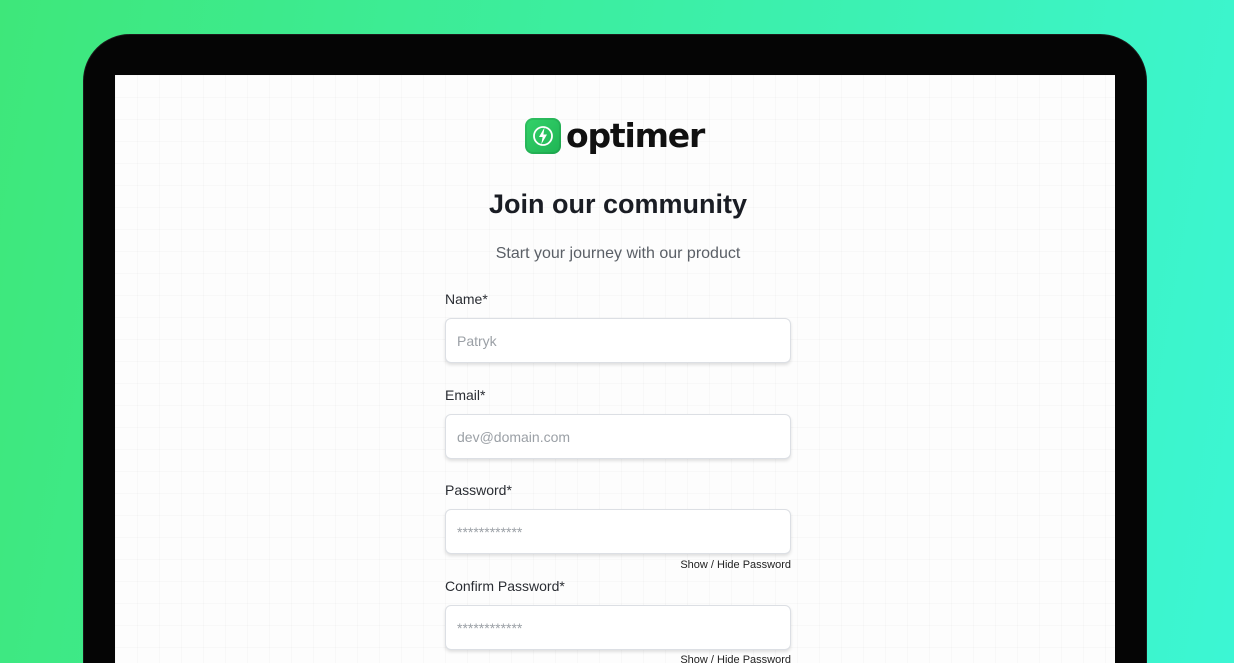 The height and width of the screenshot is (663, 1234). I want to click on password-label: Password*, so click(478, 490).